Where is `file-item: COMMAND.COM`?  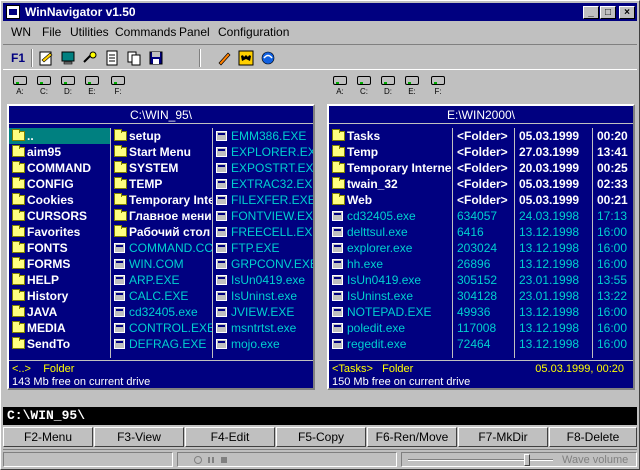 file-item: COMMAND.COM is located at coordinates (161, 248).